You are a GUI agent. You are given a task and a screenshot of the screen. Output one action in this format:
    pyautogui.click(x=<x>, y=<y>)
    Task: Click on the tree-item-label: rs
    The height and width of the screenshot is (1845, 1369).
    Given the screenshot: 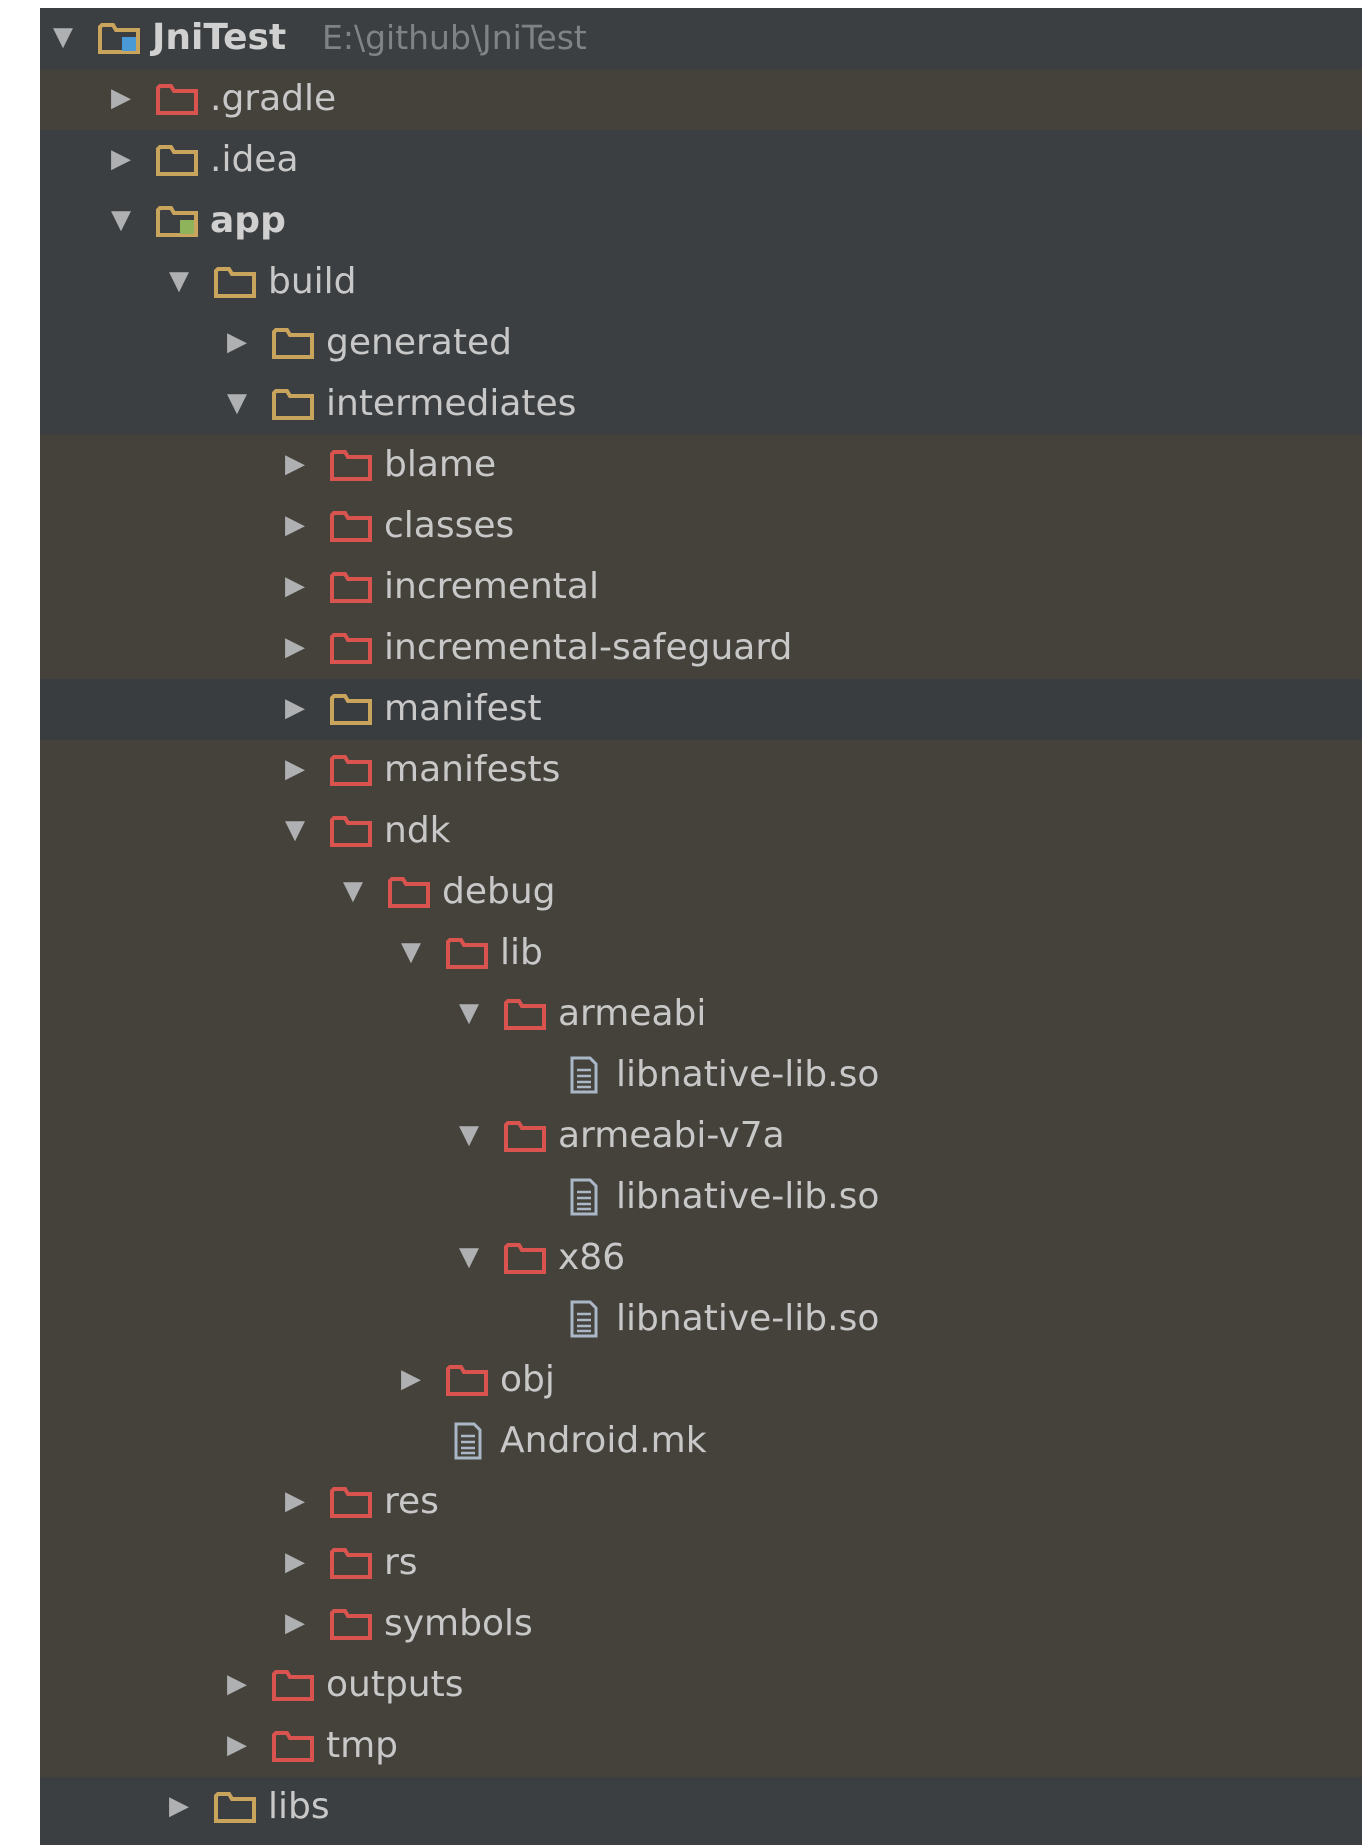 What is the action you would take?
    pyautogui.click(x=401, y=1562)
    